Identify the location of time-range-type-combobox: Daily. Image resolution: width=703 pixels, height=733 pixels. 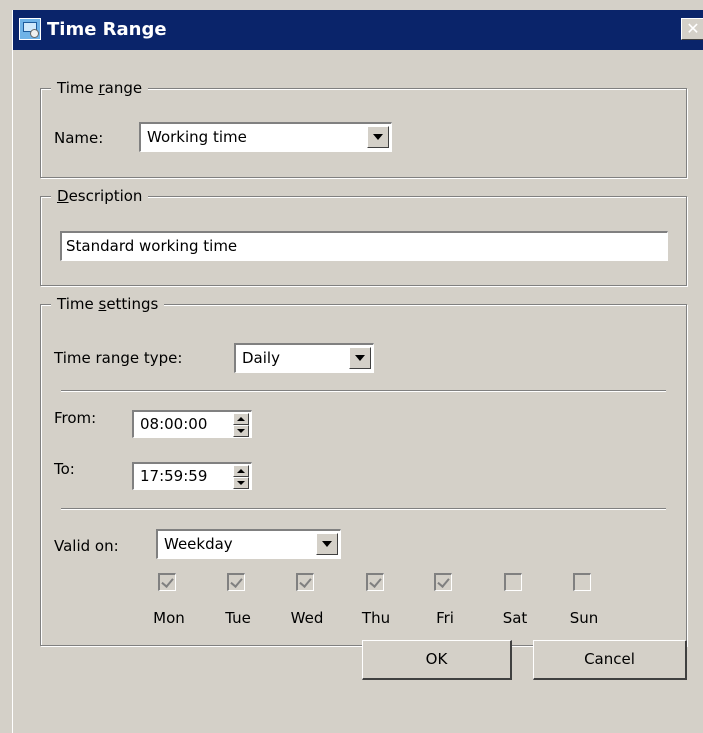
(304, 358).